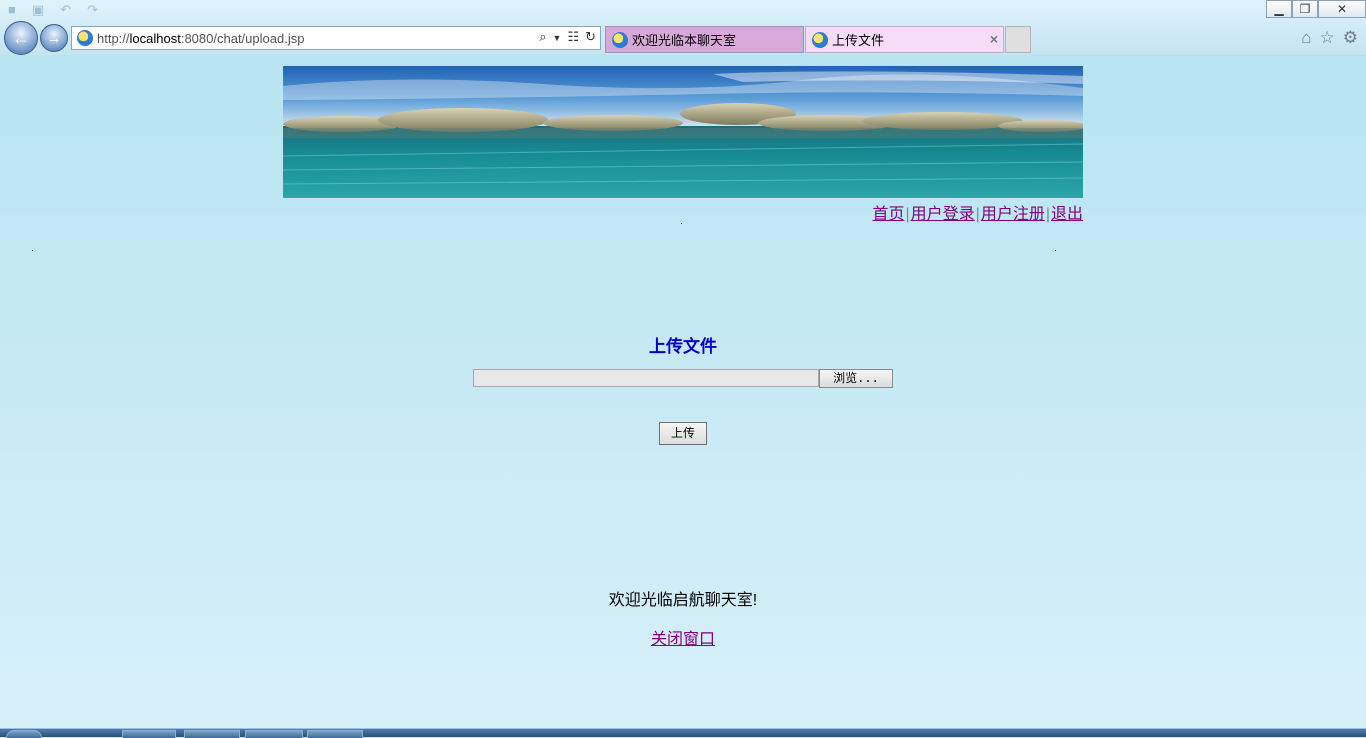 The image size is (1366, 738). I want to click on back-button: ←, so click(21, 38).